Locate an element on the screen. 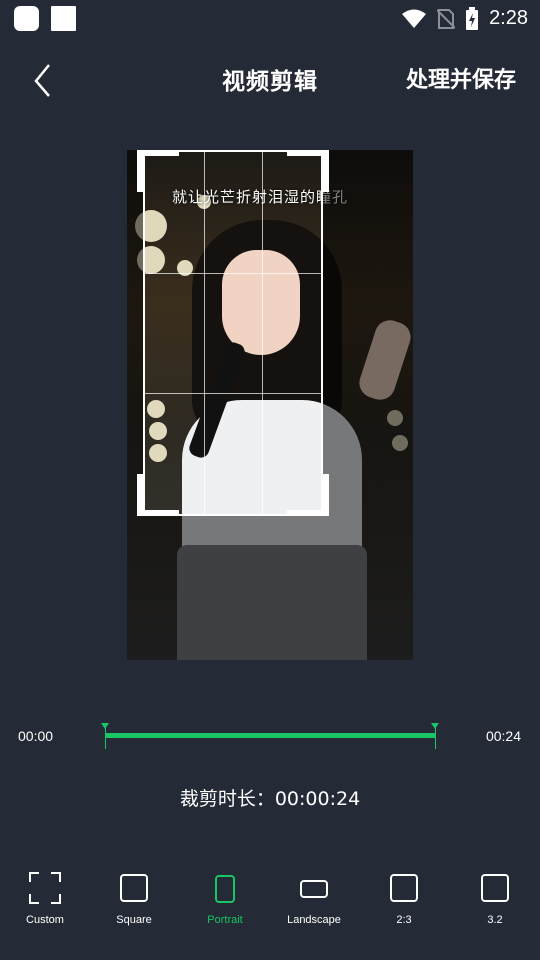 The height and width of the screenshot is (960, 540). ratio-label: Square is located at coordinates (134, 920).